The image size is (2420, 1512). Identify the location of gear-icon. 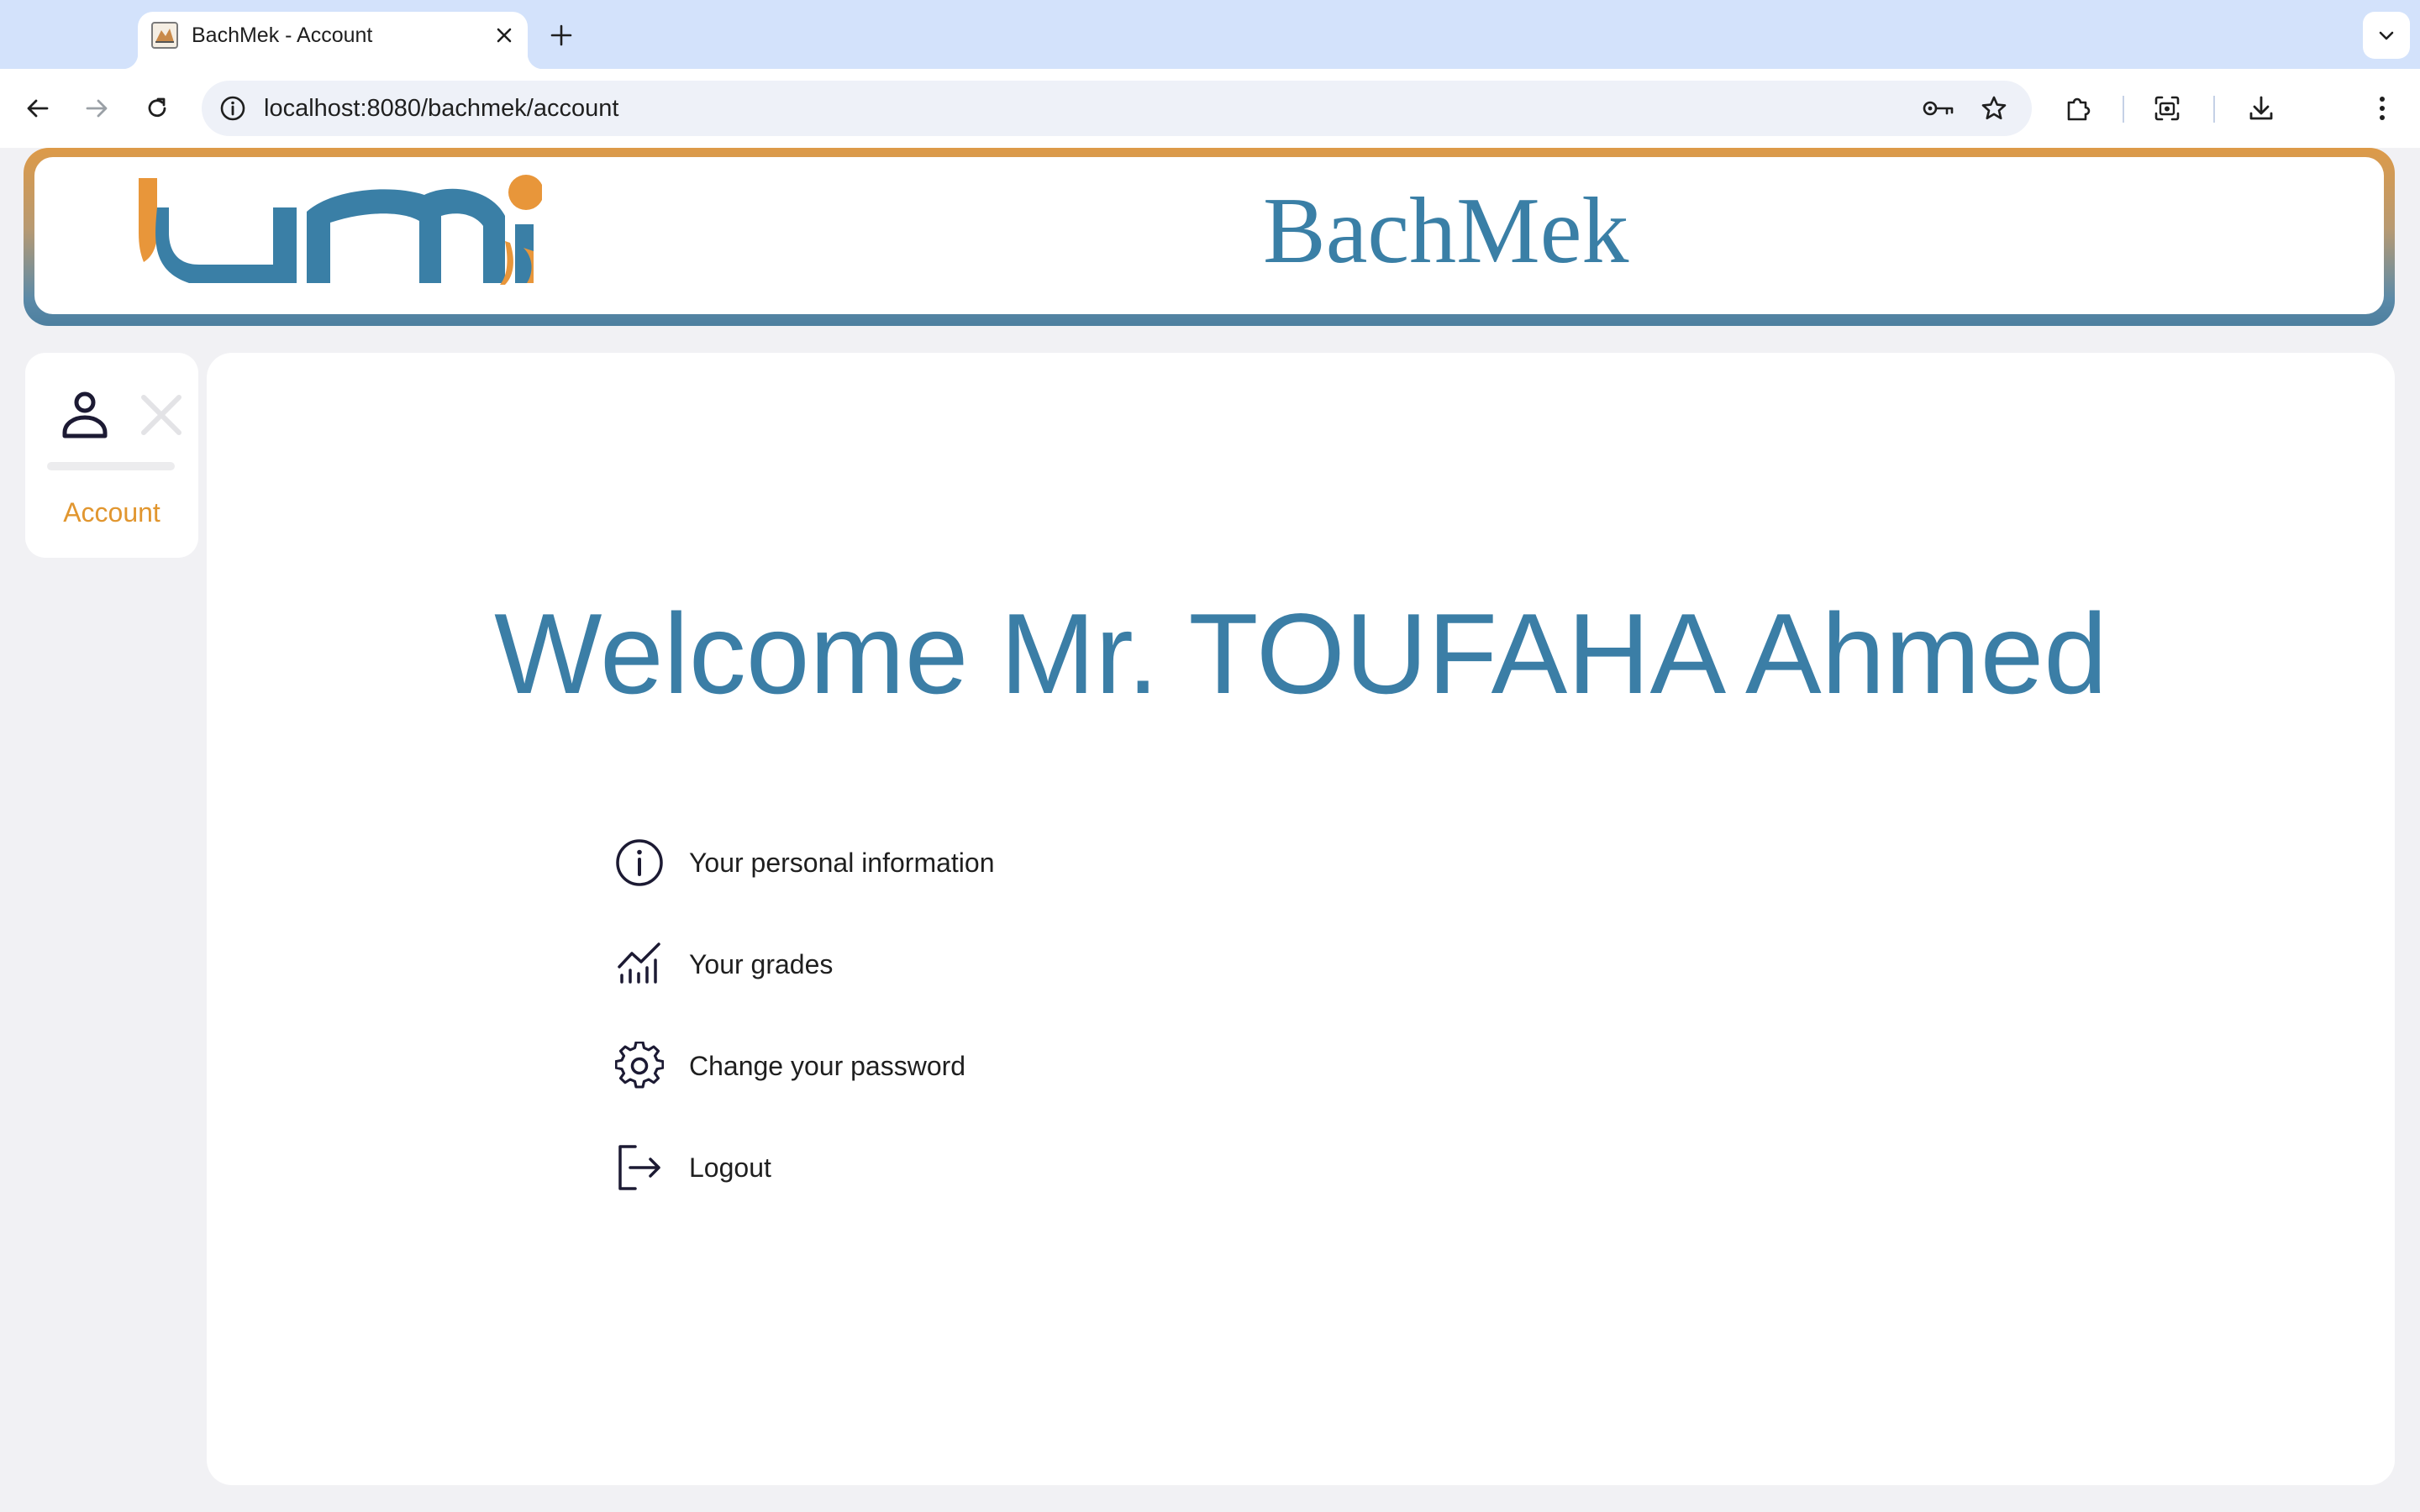
(639, 1066).